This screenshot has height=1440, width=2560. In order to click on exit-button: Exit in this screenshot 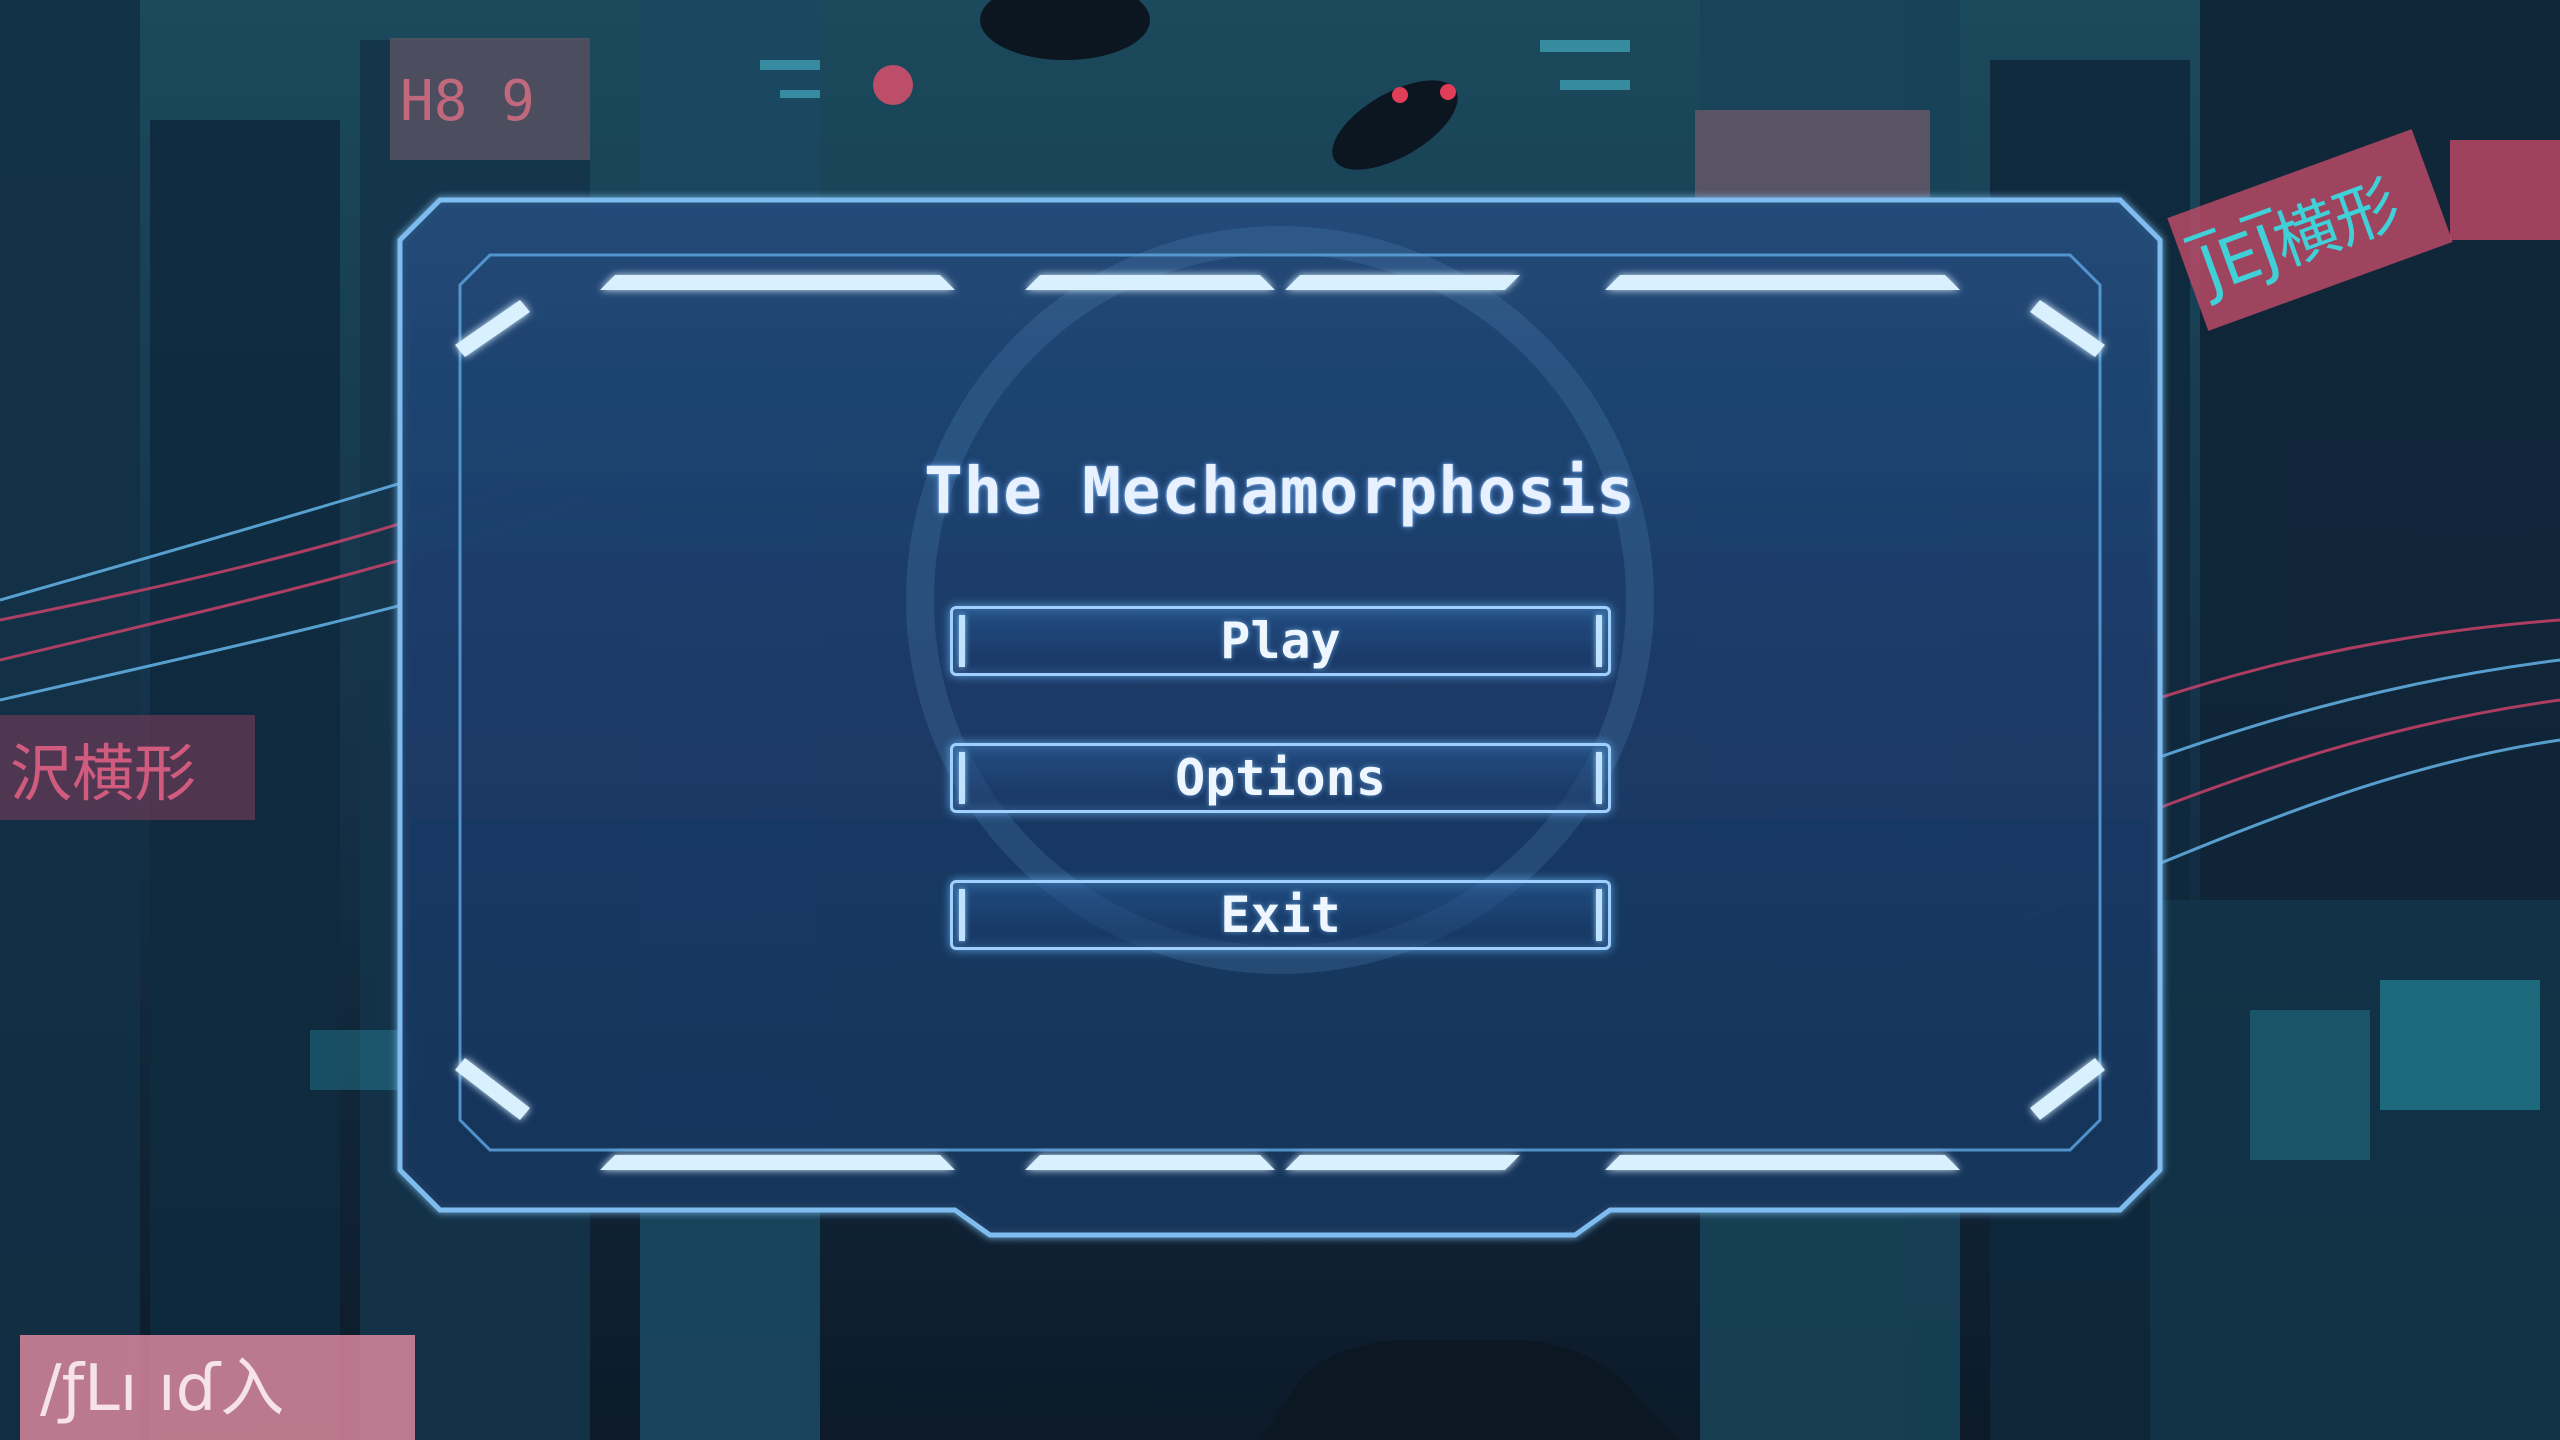, I will do `click(1280, 915)`.